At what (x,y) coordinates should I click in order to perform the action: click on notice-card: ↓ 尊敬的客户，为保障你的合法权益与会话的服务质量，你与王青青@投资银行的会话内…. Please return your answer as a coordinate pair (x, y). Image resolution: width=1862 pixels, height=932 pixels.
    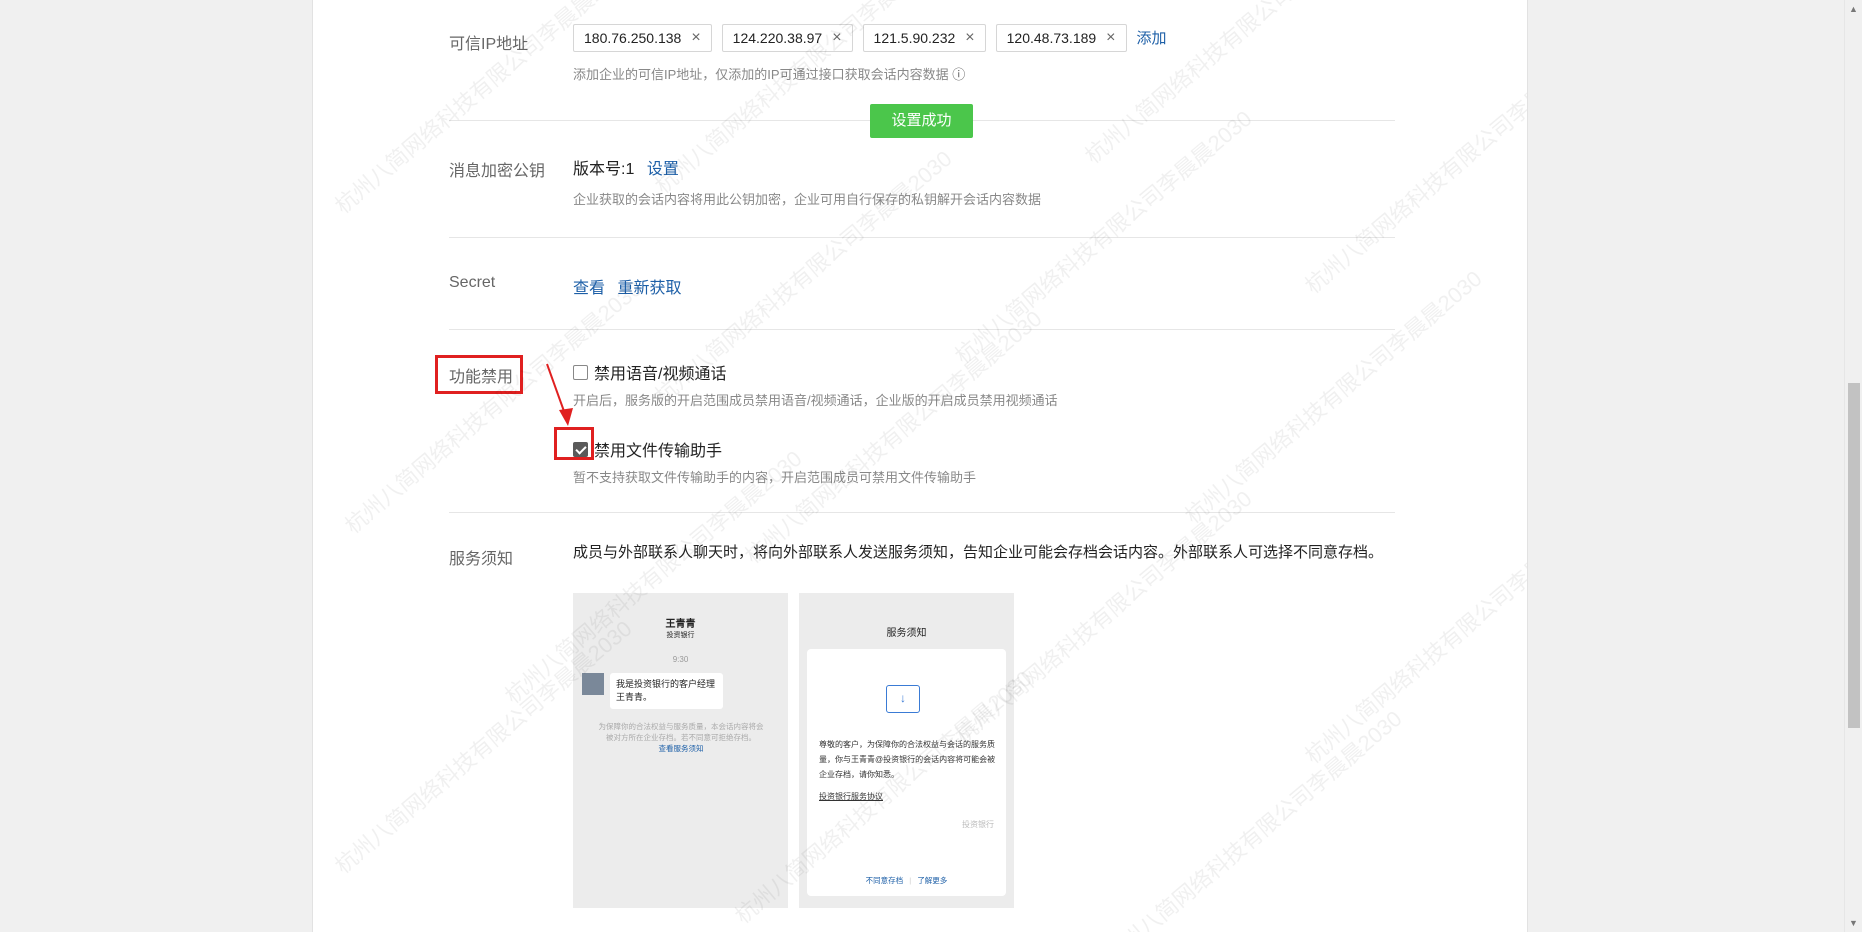
    Looking at the image, I should click on (906, 772).